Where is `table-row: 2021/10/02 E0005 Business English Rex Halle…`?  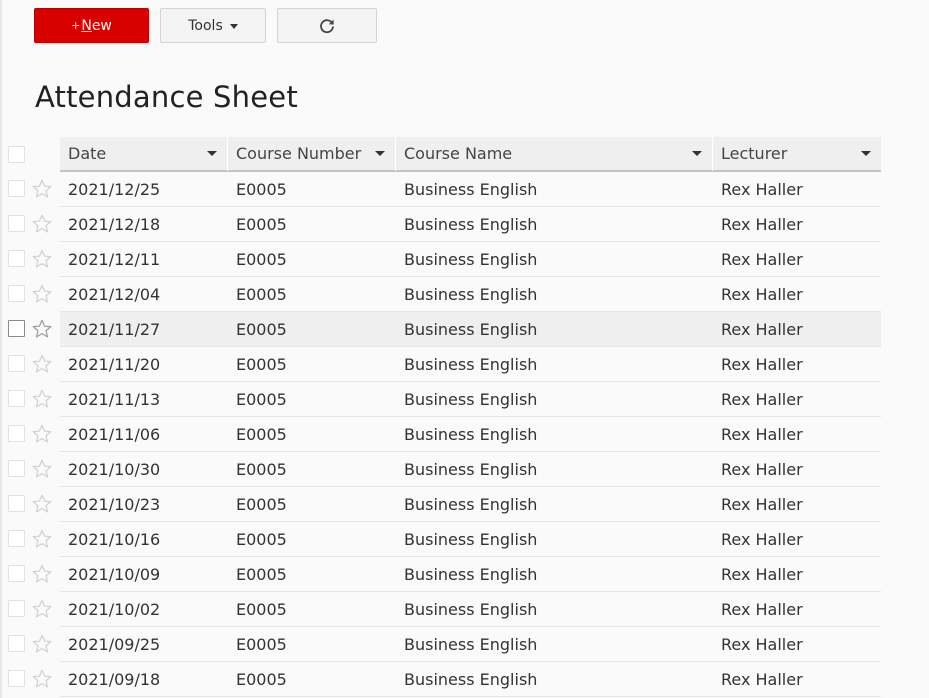 table-row: 2021/10/02 E0005 Business English Rex Halle… is located at coordinates (465, 609).